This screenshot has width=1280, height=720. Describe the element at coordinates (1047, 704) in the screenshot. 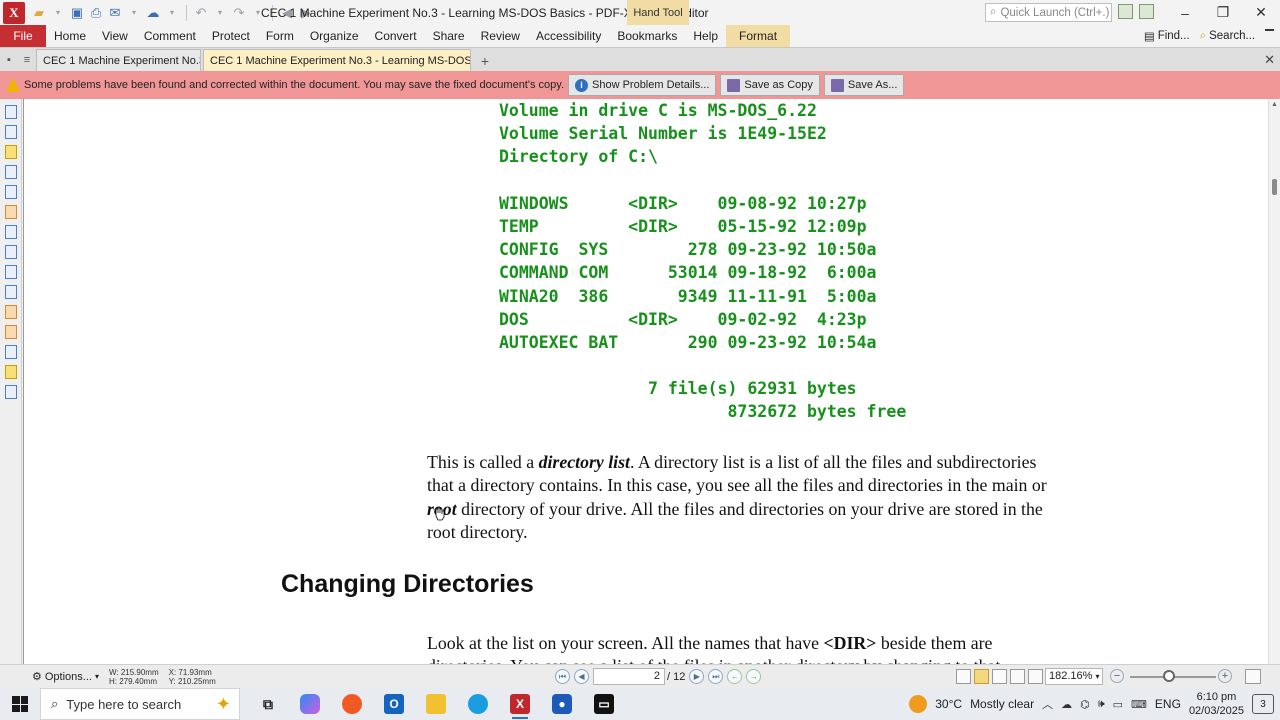

I see `chevron-up-icon: ︿` at that location.